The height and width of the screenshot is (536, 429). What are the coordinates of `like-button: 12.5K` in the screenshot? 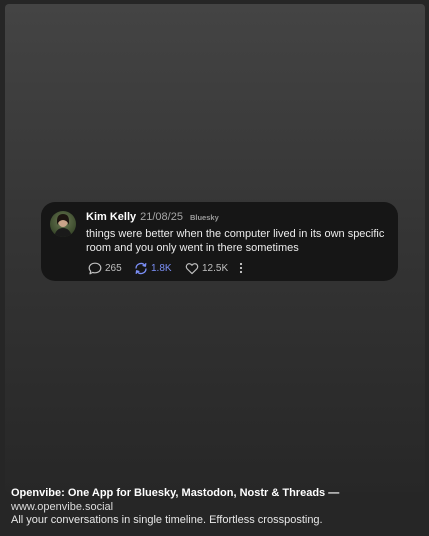 It's located at (212, 268).